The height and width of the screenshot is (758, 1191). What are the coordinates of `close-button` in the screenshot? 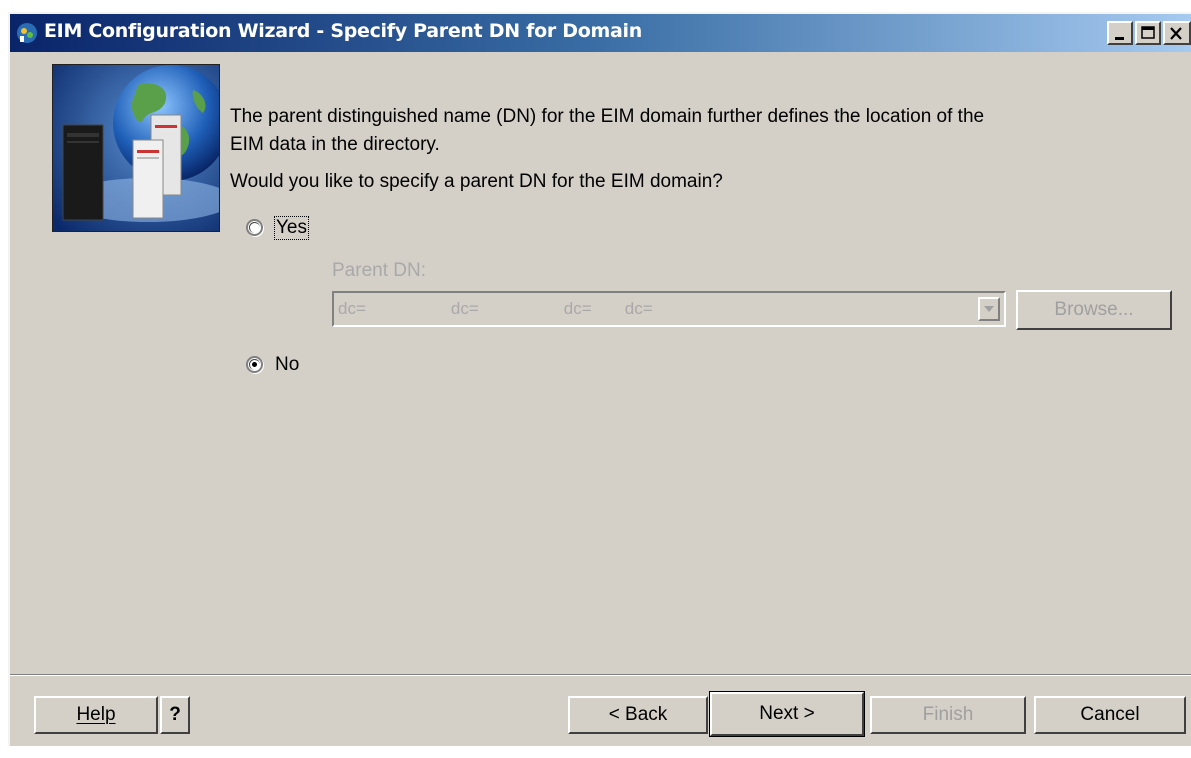 It's located at (1177, 33).